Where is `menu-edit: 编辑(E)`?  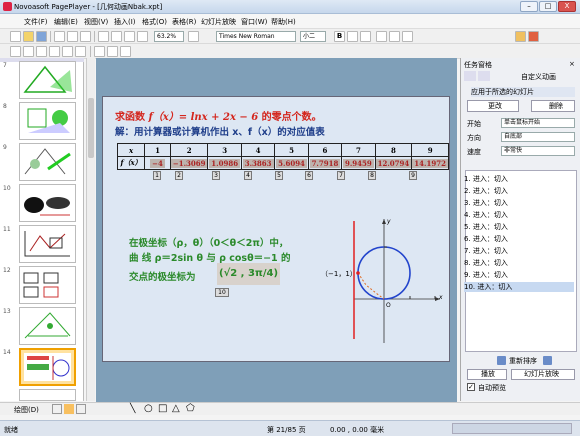 menu-edit: 编辑(E) is located at coordinates (66, 22).